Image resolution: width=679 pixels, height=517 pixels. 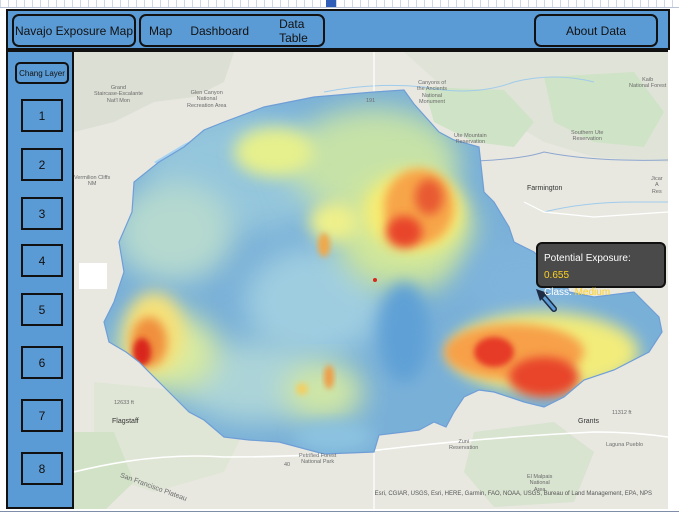 I want to click on label-laguna: Laguna Pueblo, so click(x=625, y=445).